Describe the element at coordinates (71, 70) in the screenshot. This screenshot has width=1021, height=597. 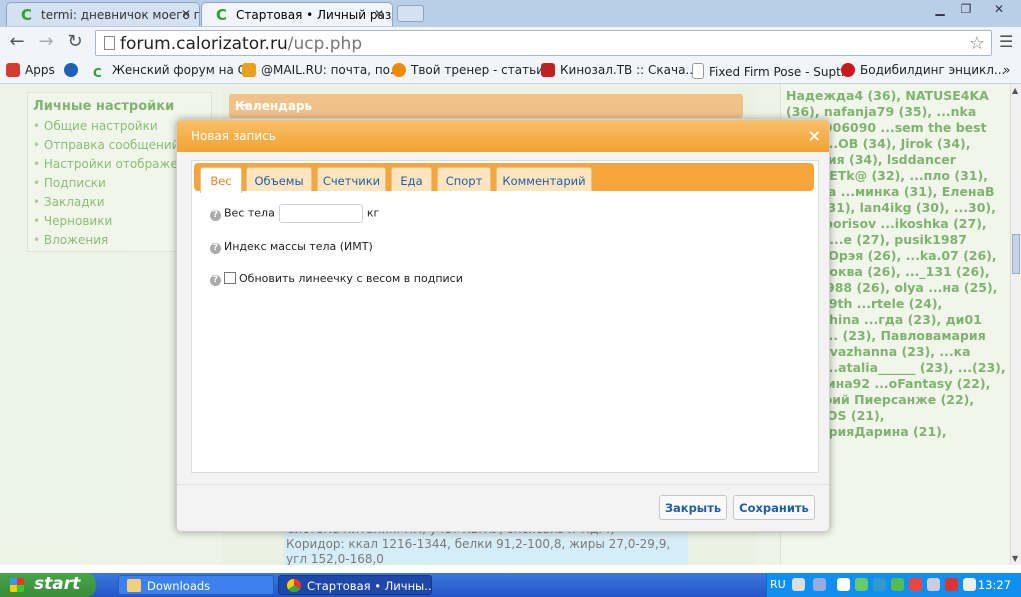
I see `globe-icon` at that location.